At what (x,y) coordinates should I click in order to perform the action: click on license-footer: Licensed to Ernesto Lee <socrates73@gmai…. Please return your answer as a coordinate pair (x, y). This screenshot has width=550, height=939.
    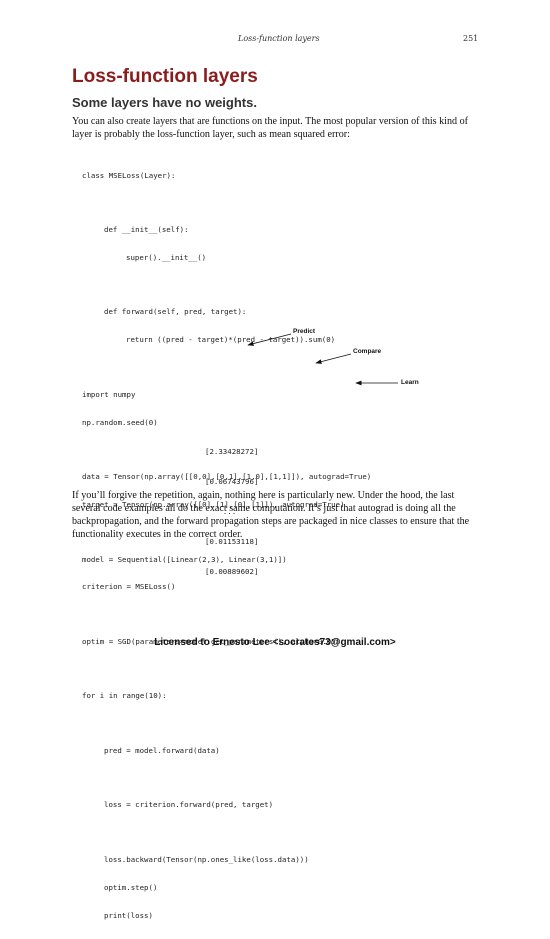
    Looking at the image, I should click on (275, 642).